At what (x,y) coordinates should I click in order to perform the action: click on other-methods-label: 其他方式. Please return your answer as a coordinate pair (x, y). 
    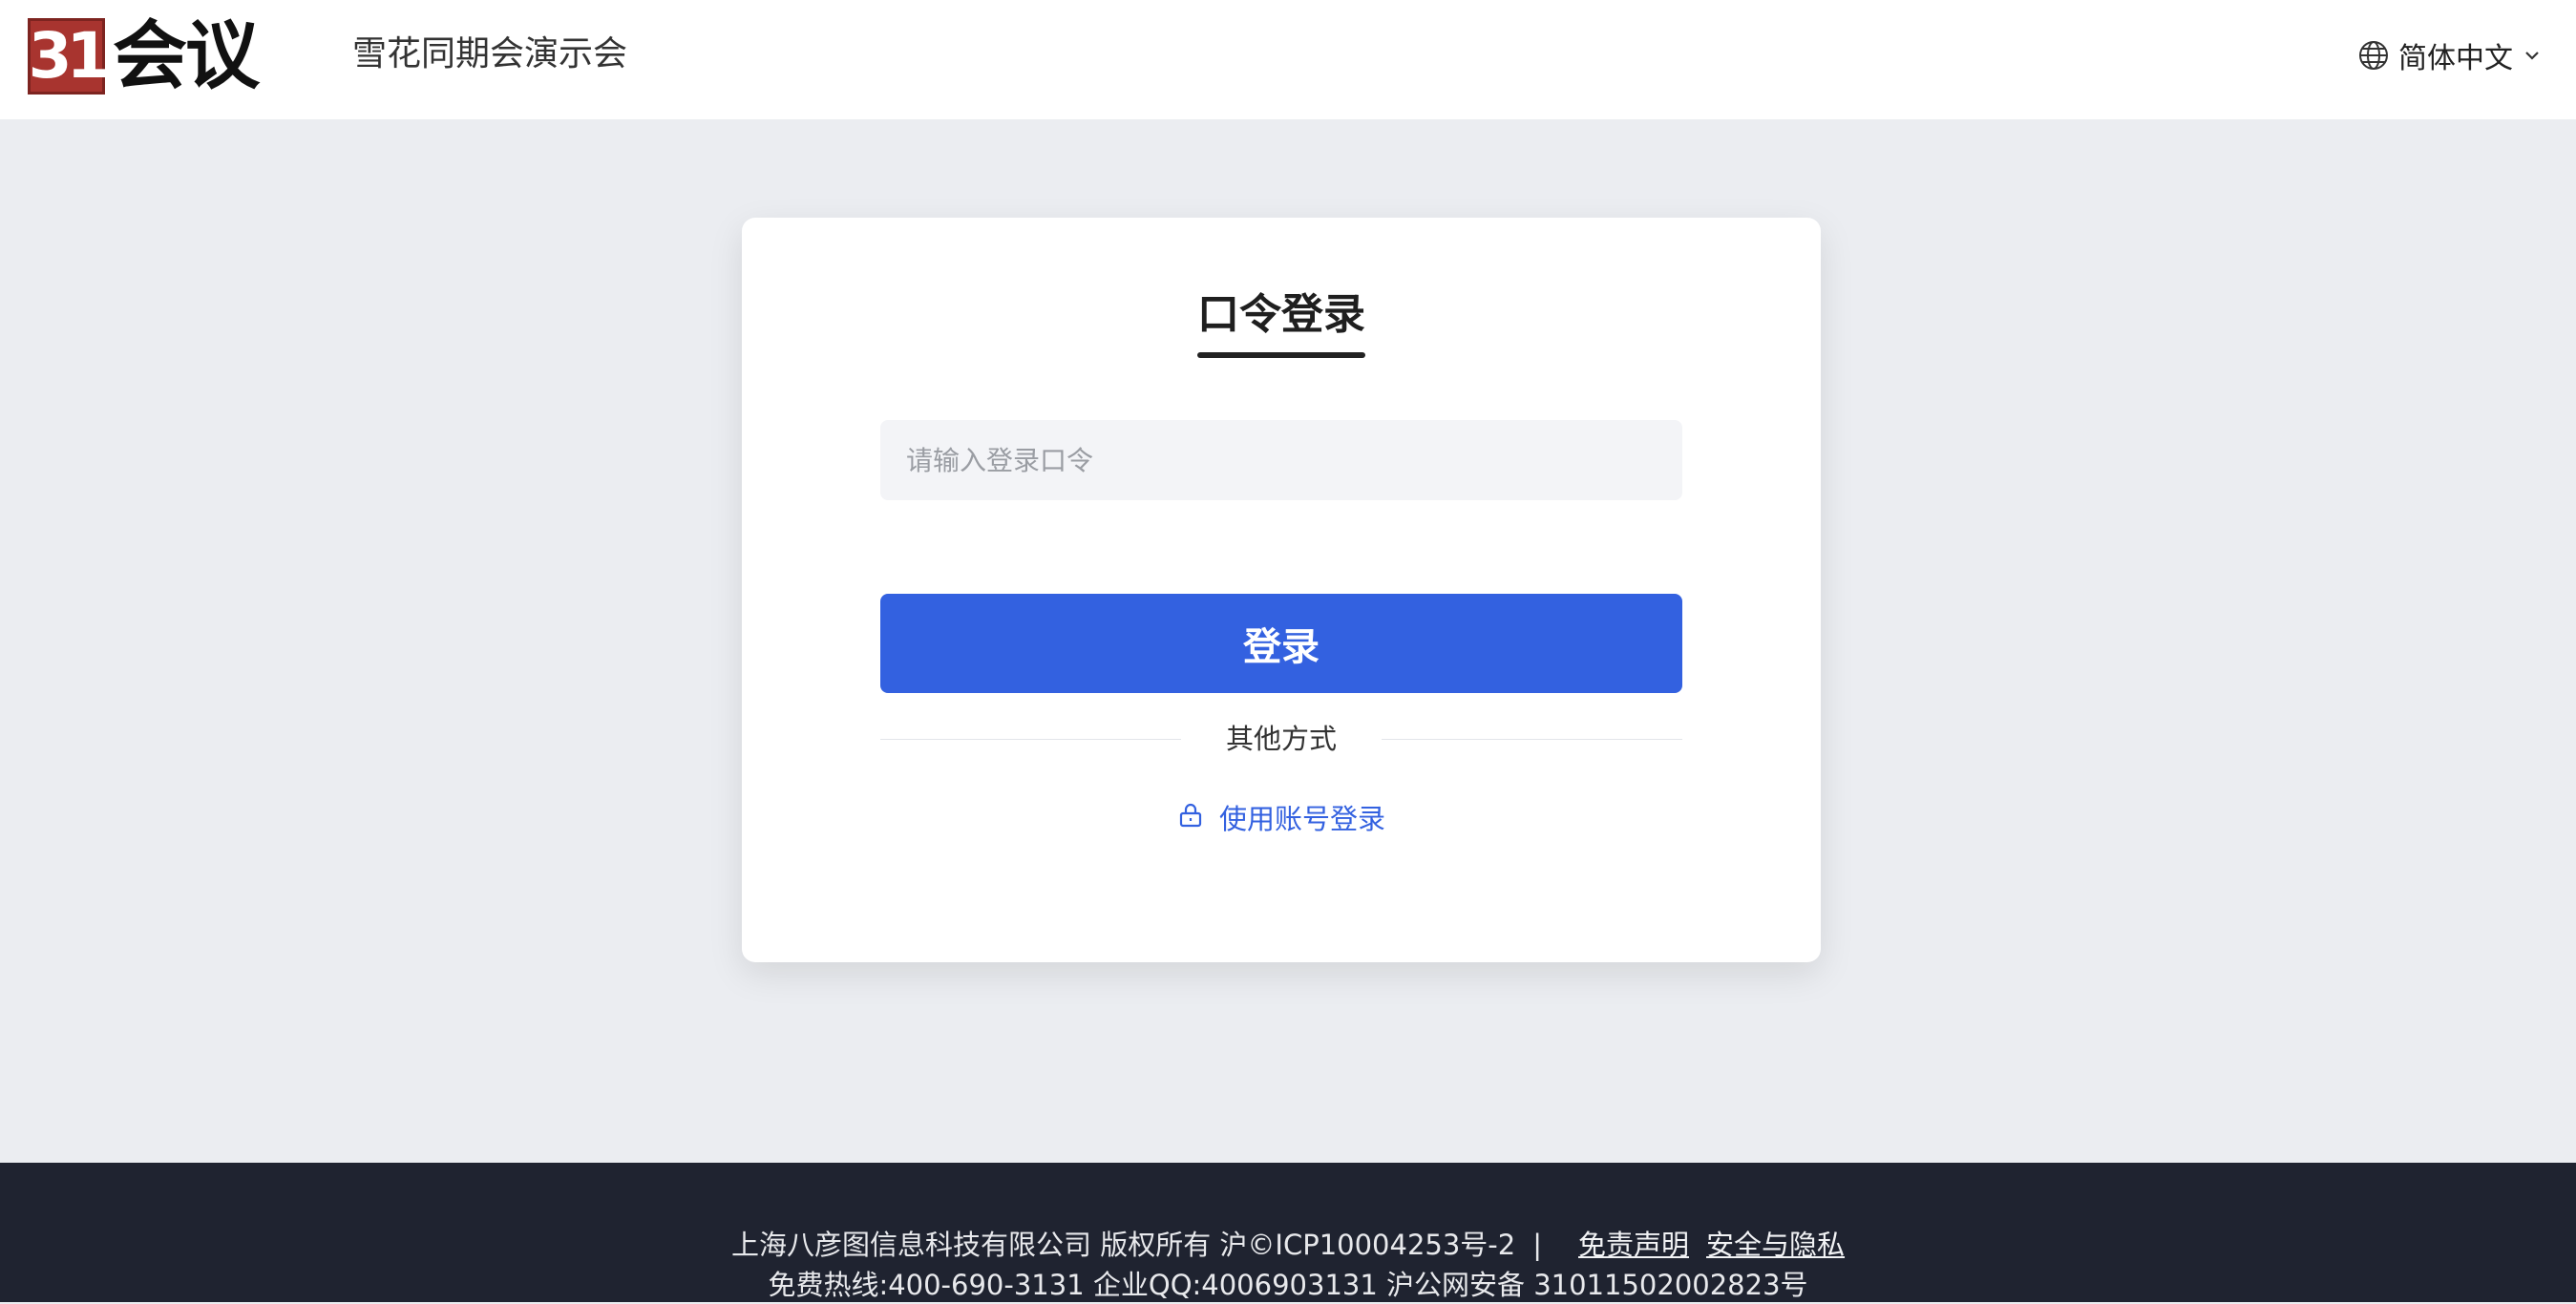
    Looking at the image, I should click on (1281, 739).